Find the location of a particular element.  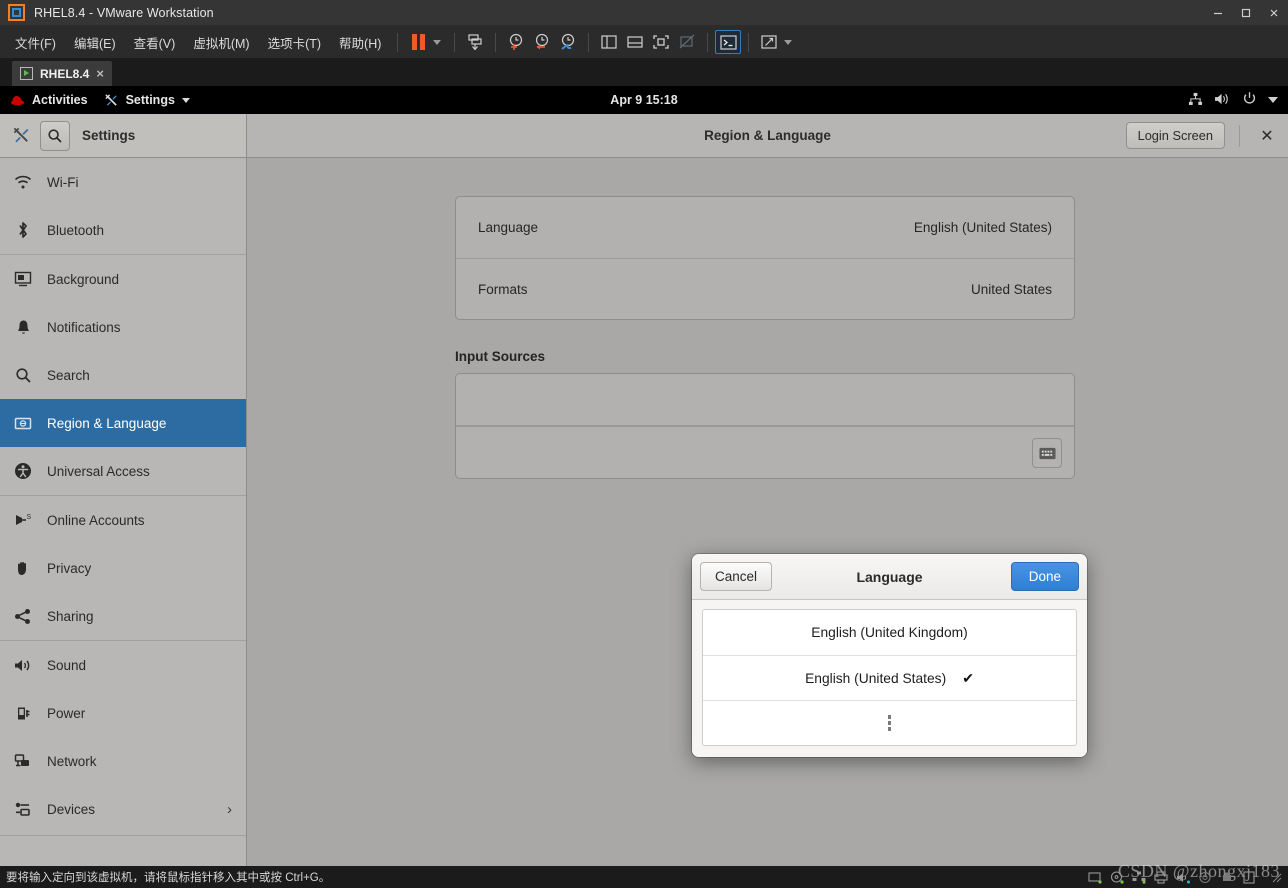

more-options-icon is located at coordinates (889, 723).